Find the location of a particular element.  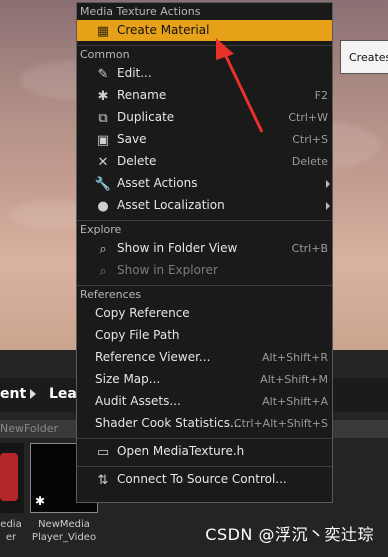

annotation-arrow is located at coordinates (240, 85).